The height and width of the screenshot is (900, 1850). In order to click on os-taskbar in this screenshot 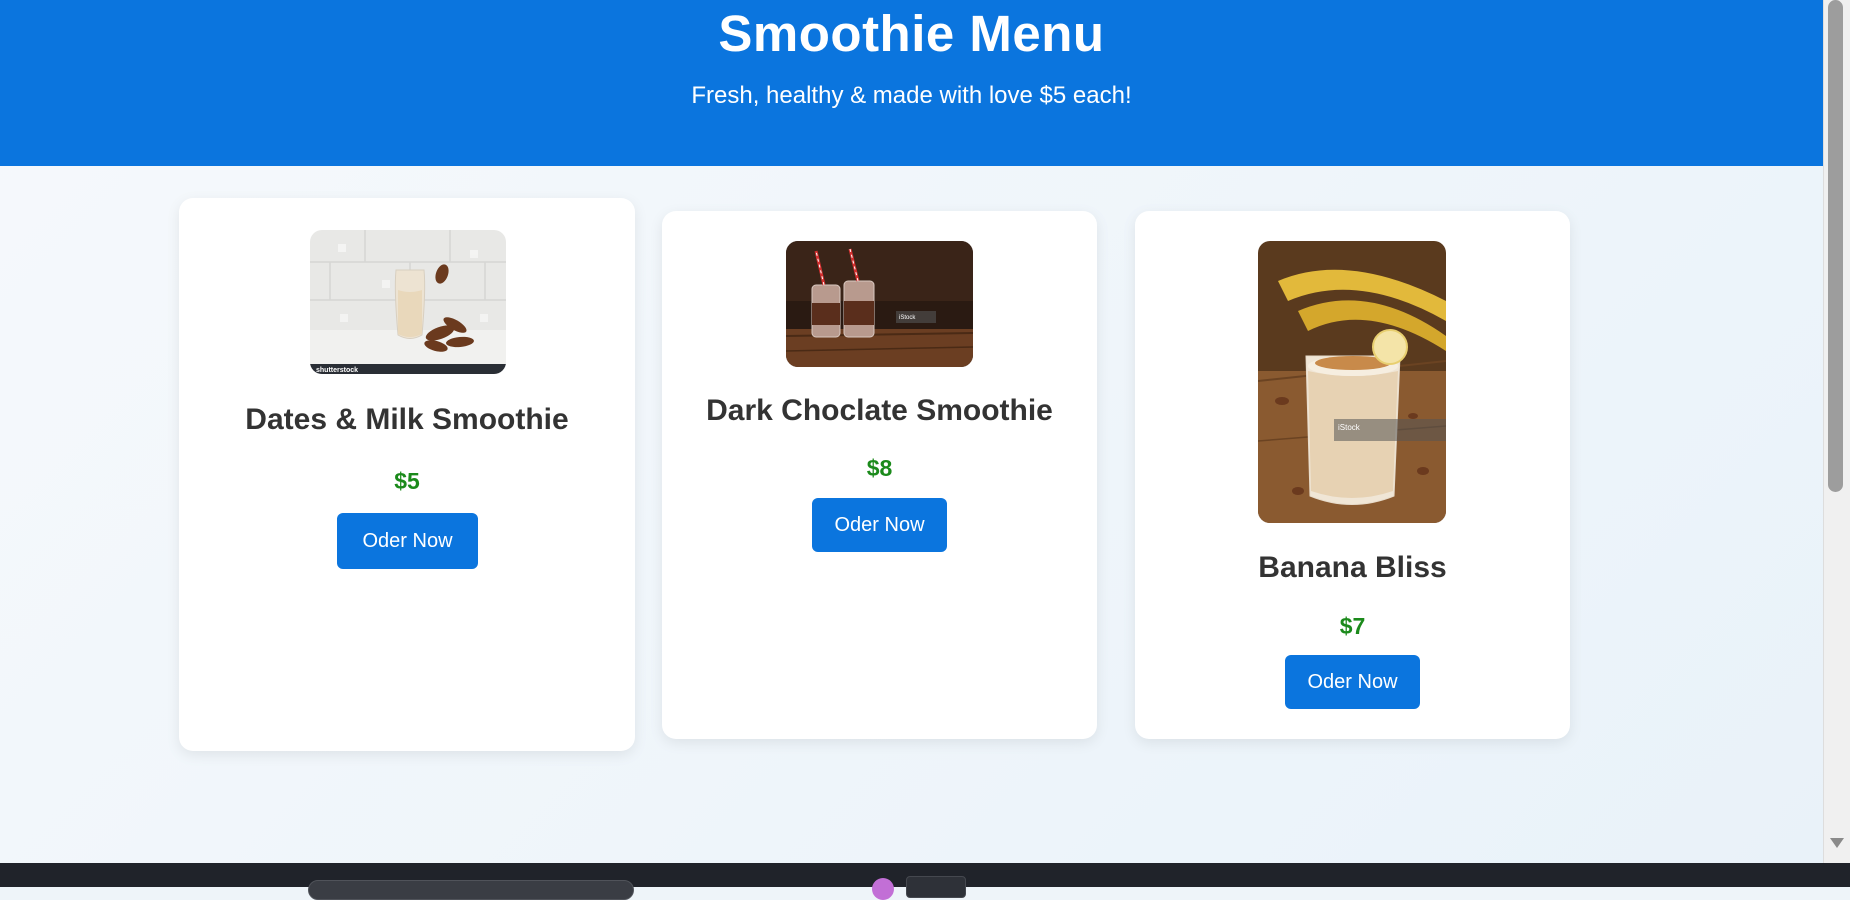, I will do `click(925, 881)`.